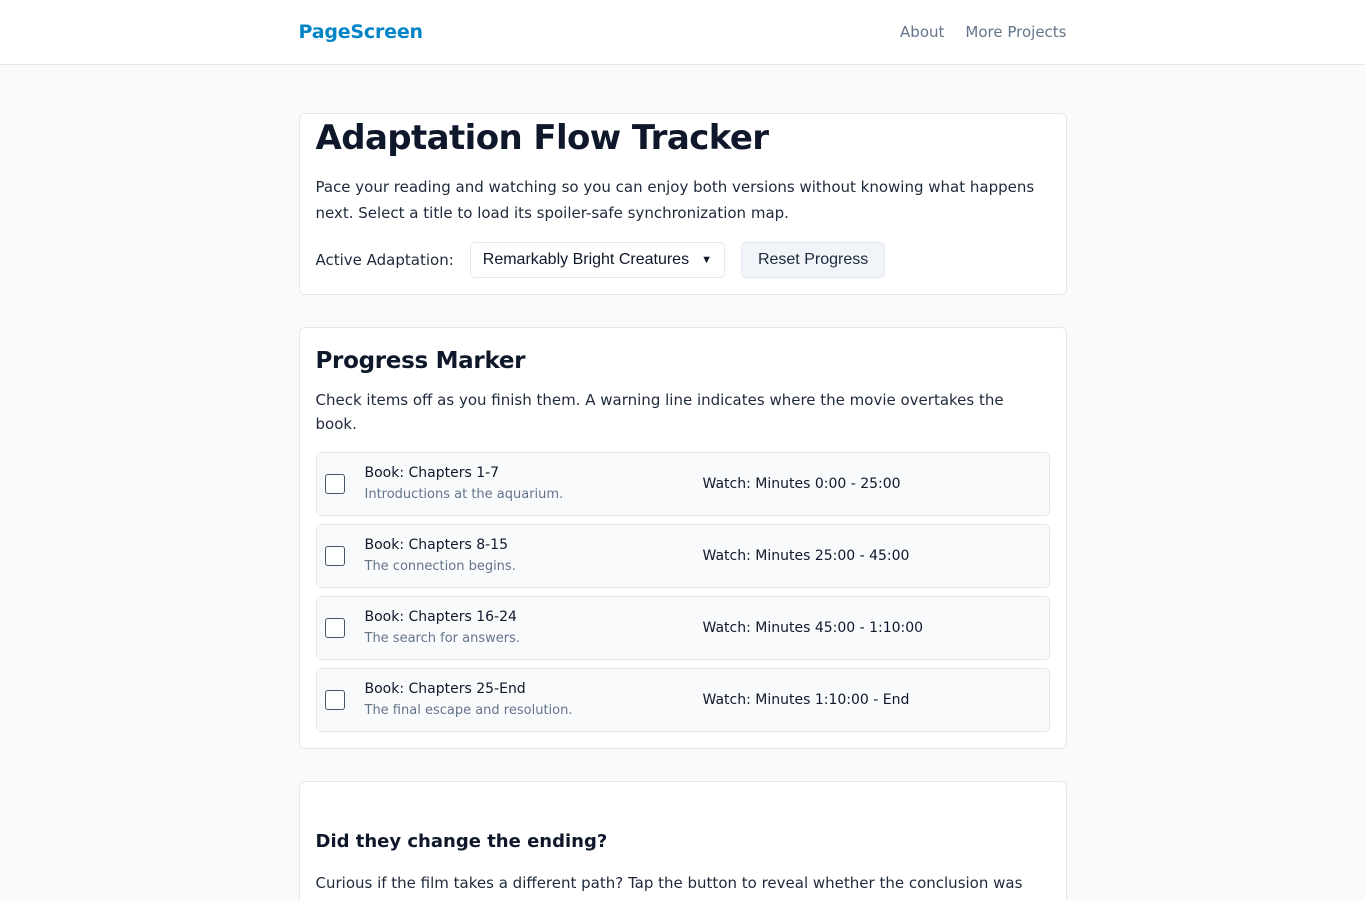 The image size is (1365, 900). What do you see at coordinates (361, 32) in the screenshot?
I see `brand-logo-link: PageScreen` at bounding box center [361, 32].